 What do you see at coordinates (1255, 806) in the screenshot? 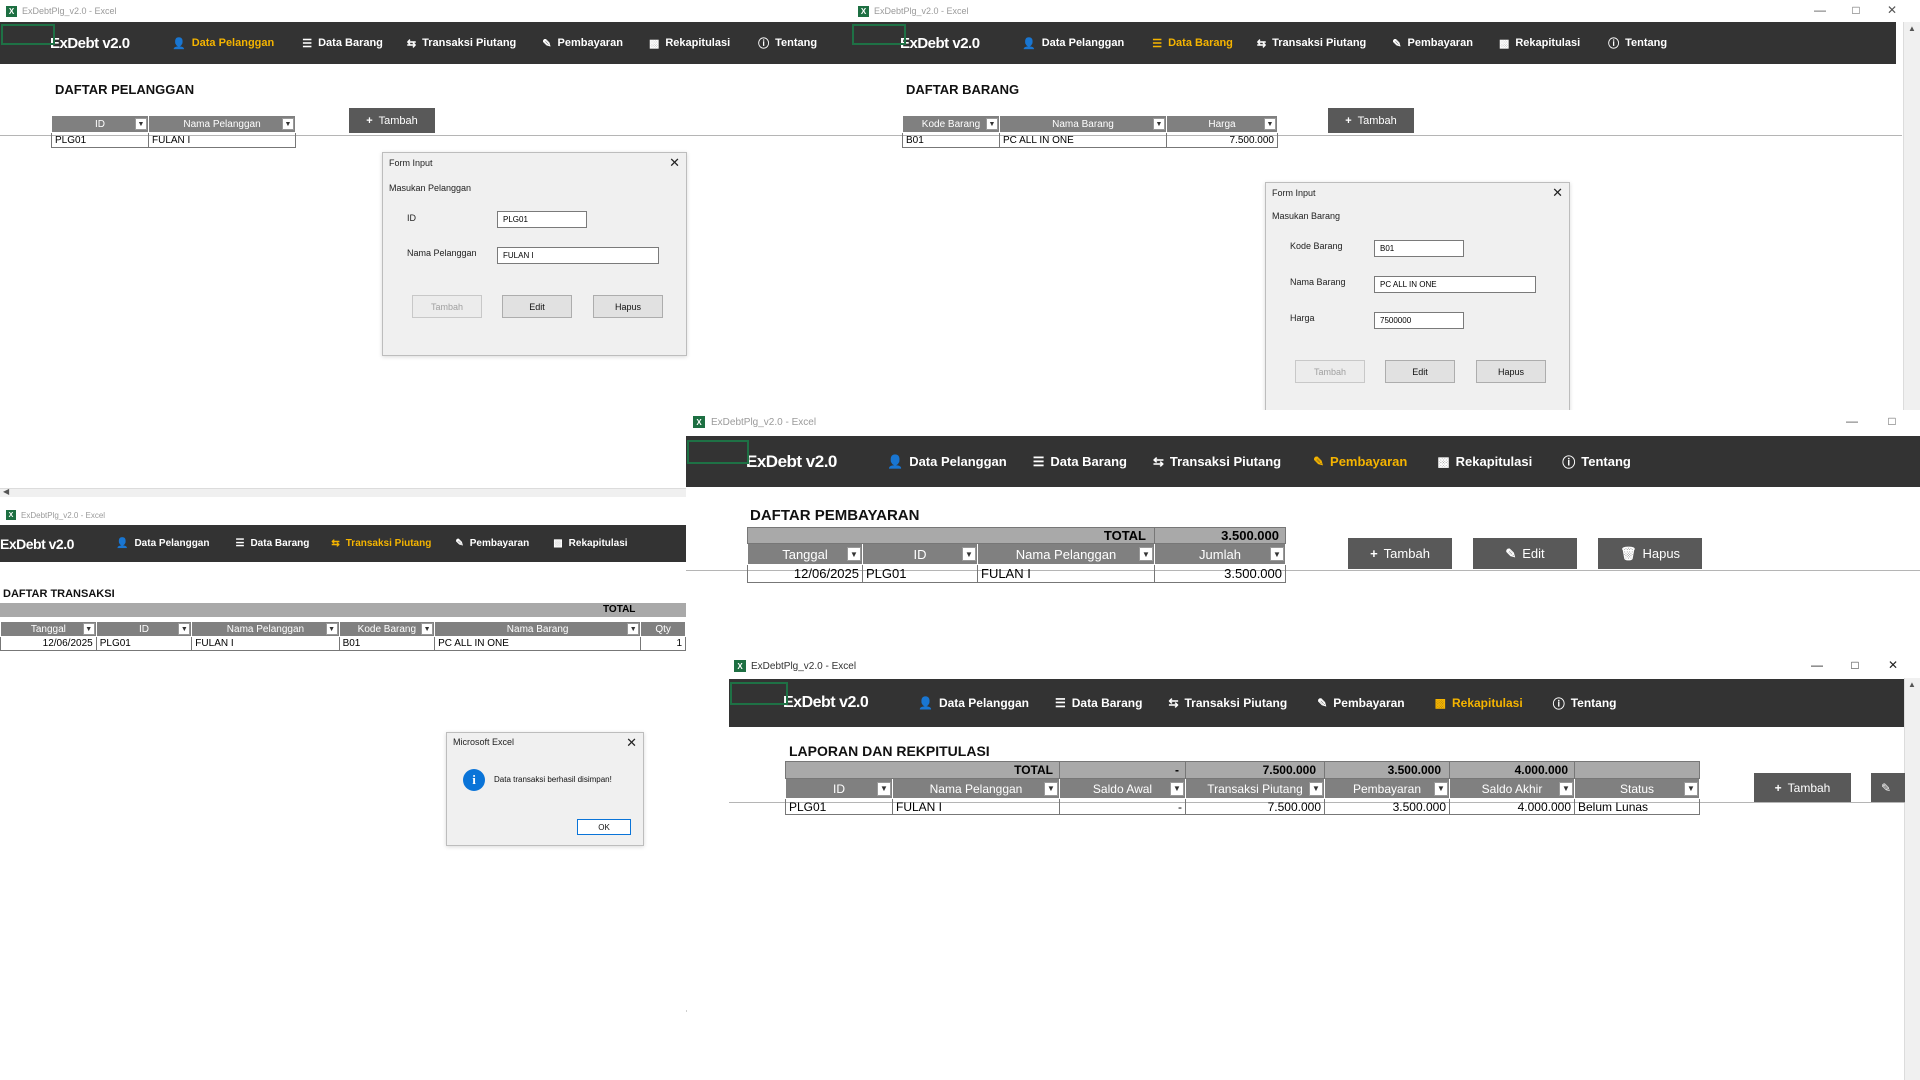
I see `cell-transaksi-piutang: 7.500.000` at bounding box center [1255, 806].